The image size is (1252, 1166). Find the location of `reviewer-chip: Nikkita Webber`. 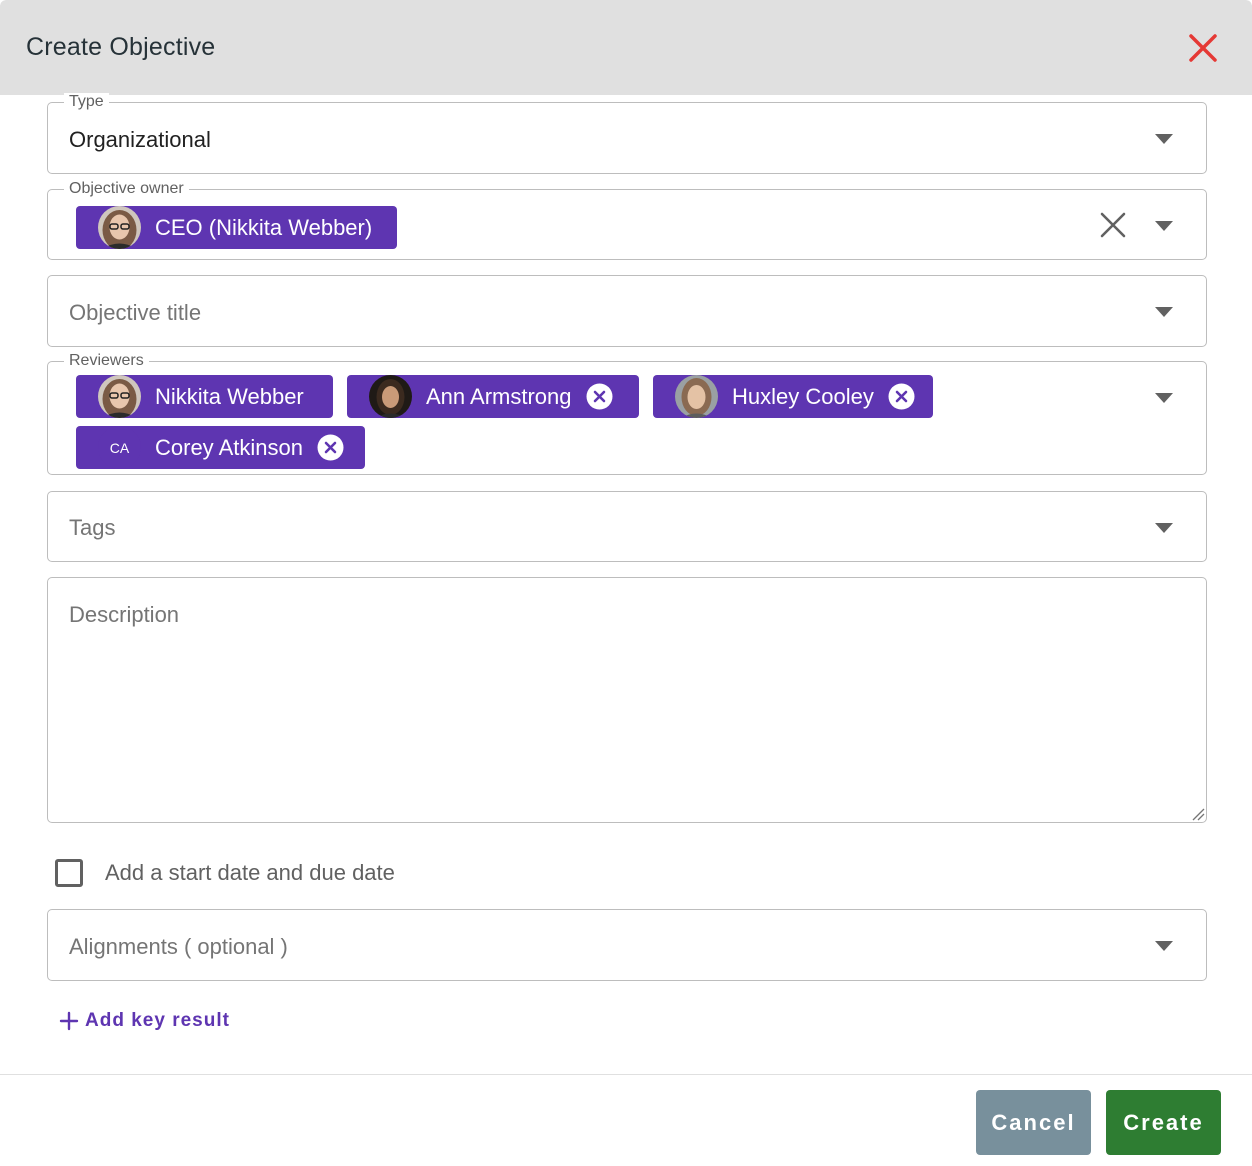

reviewer-chip: Nikkita Webber is located at coordinates (204, 396).